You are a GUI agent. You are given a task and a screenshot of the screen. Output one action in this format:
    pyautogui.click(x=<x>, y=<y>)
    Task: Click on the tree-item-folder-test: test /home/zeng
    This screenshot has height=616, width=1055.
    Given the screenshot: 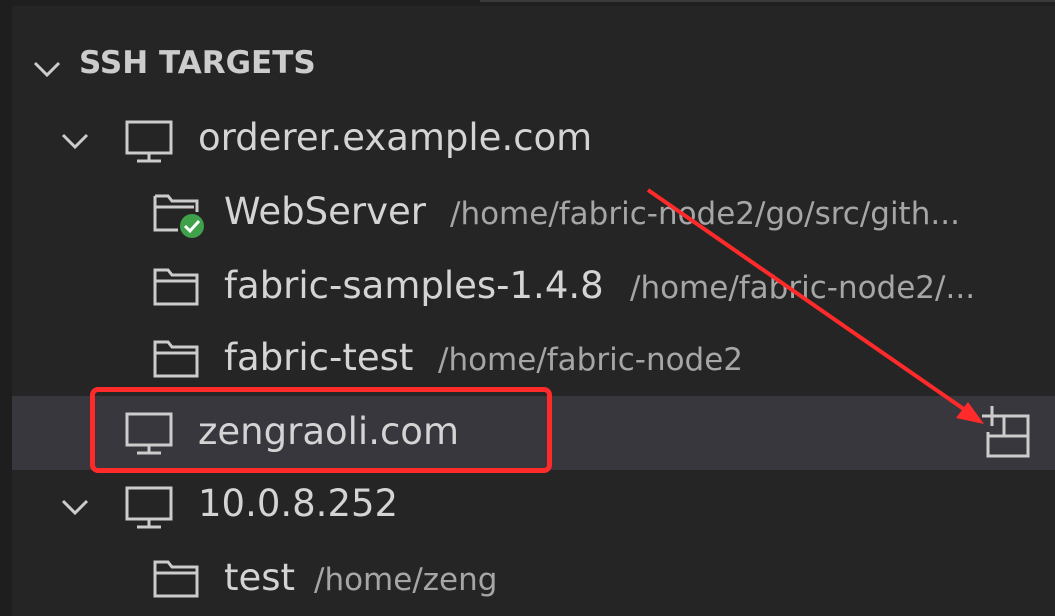 What is the action you would take?
    pyautogui.click(x=533, y=580)
    